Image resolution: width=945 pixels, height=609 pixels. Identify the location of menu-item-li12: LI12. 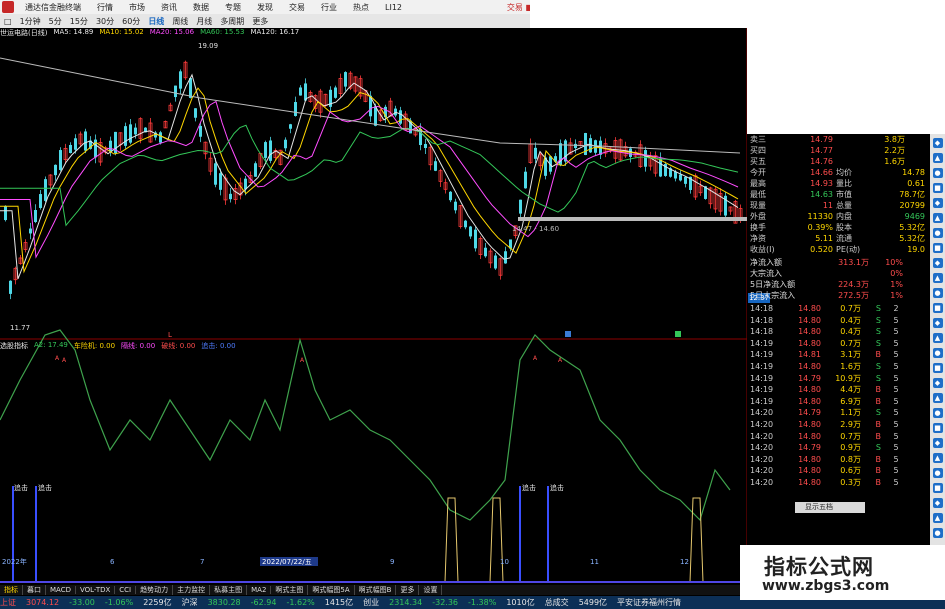
(393, 7).